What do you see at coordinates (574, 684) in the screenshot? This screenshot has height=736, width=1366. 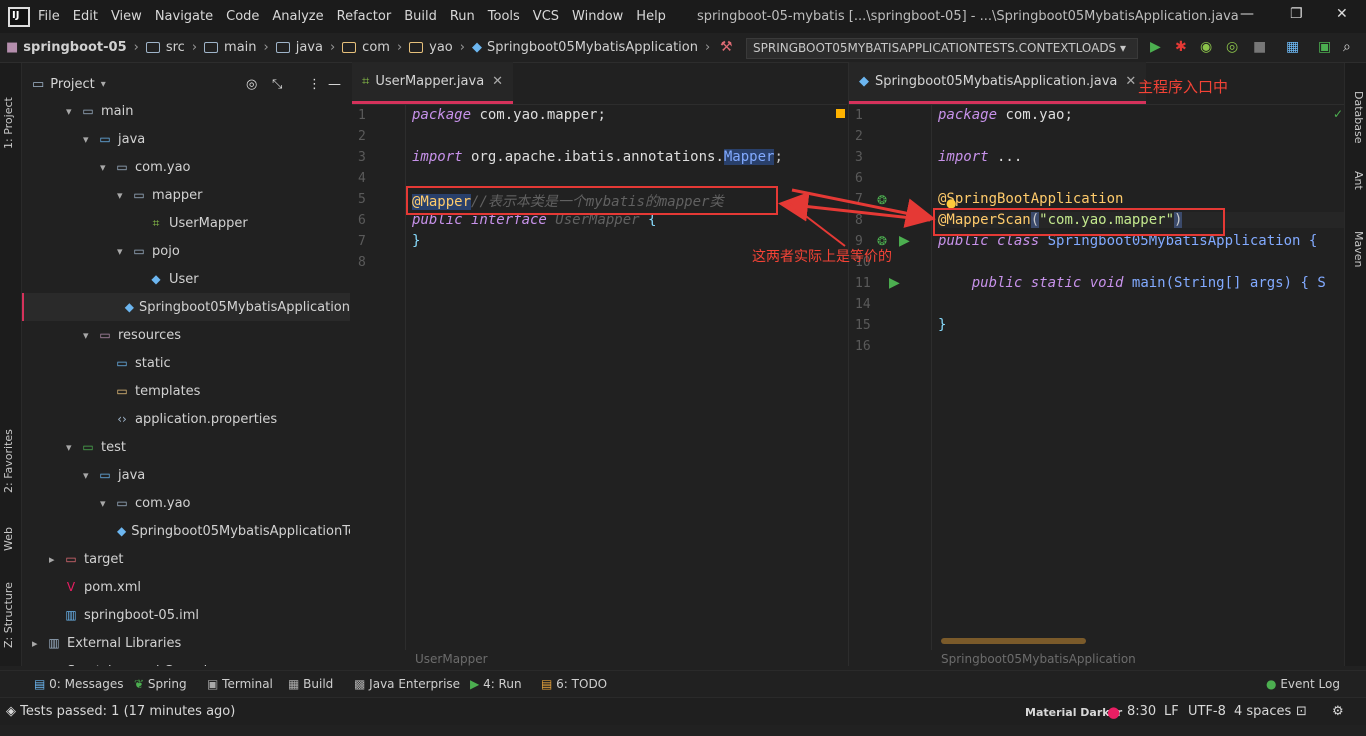 I see `tool-todo: ▤ 6: TODO` at bounding box center [574, 684].